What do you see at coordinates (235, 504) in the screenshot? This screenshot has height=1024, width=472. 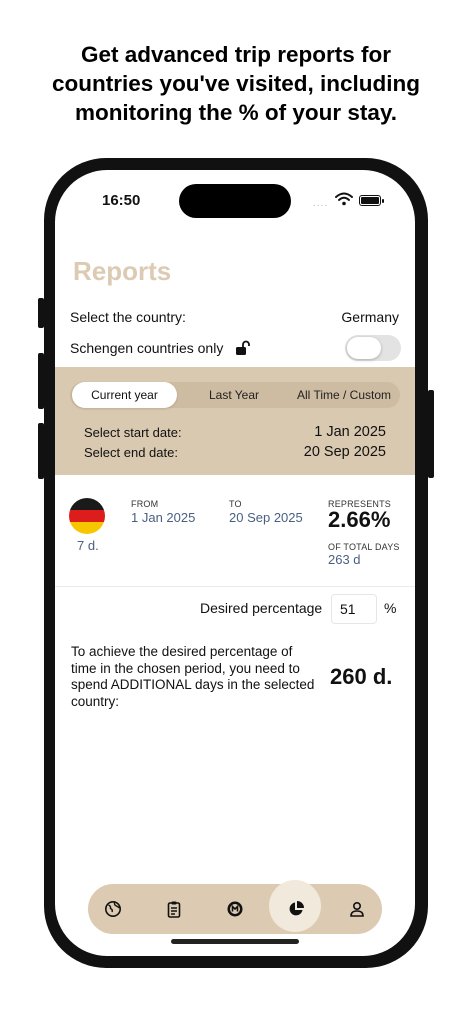 I see `to-label: TO` at bounding box center [235, 504].